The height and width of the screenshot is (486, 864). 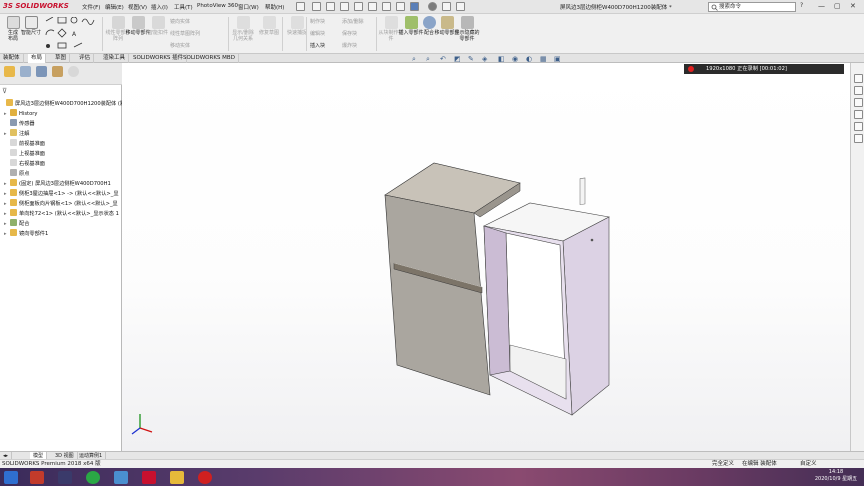 I want to click on wechat-icon, so click(x=93, y=477).